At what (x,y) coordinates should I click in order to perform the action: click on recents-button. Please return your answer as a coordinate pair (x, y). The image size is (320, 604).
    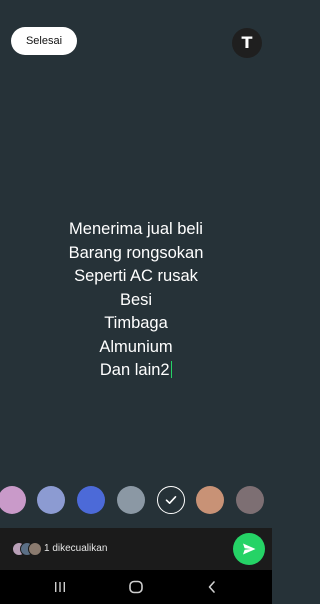
    Looking at the image, I should click on (60, 587).